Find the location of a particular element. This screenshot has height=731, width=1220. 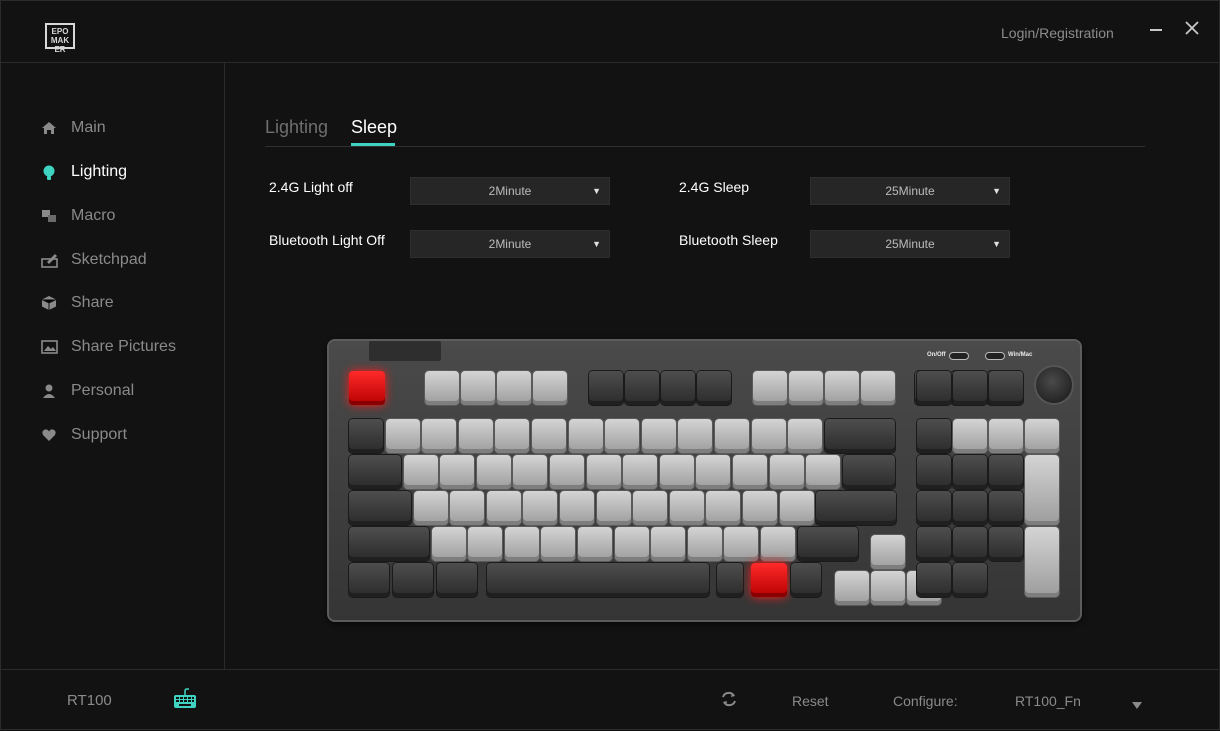

sidebar-item-share-pictures: Share Pictures is located at coordinates (108, 347).